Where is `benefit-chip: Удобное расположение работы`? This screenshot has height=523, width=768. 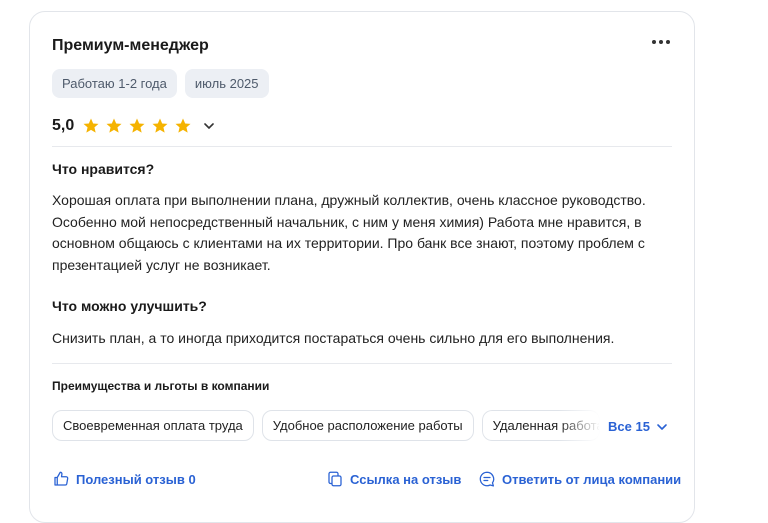 benefit-chip: Удобное расположение работы is located at coordinates (367, 425).